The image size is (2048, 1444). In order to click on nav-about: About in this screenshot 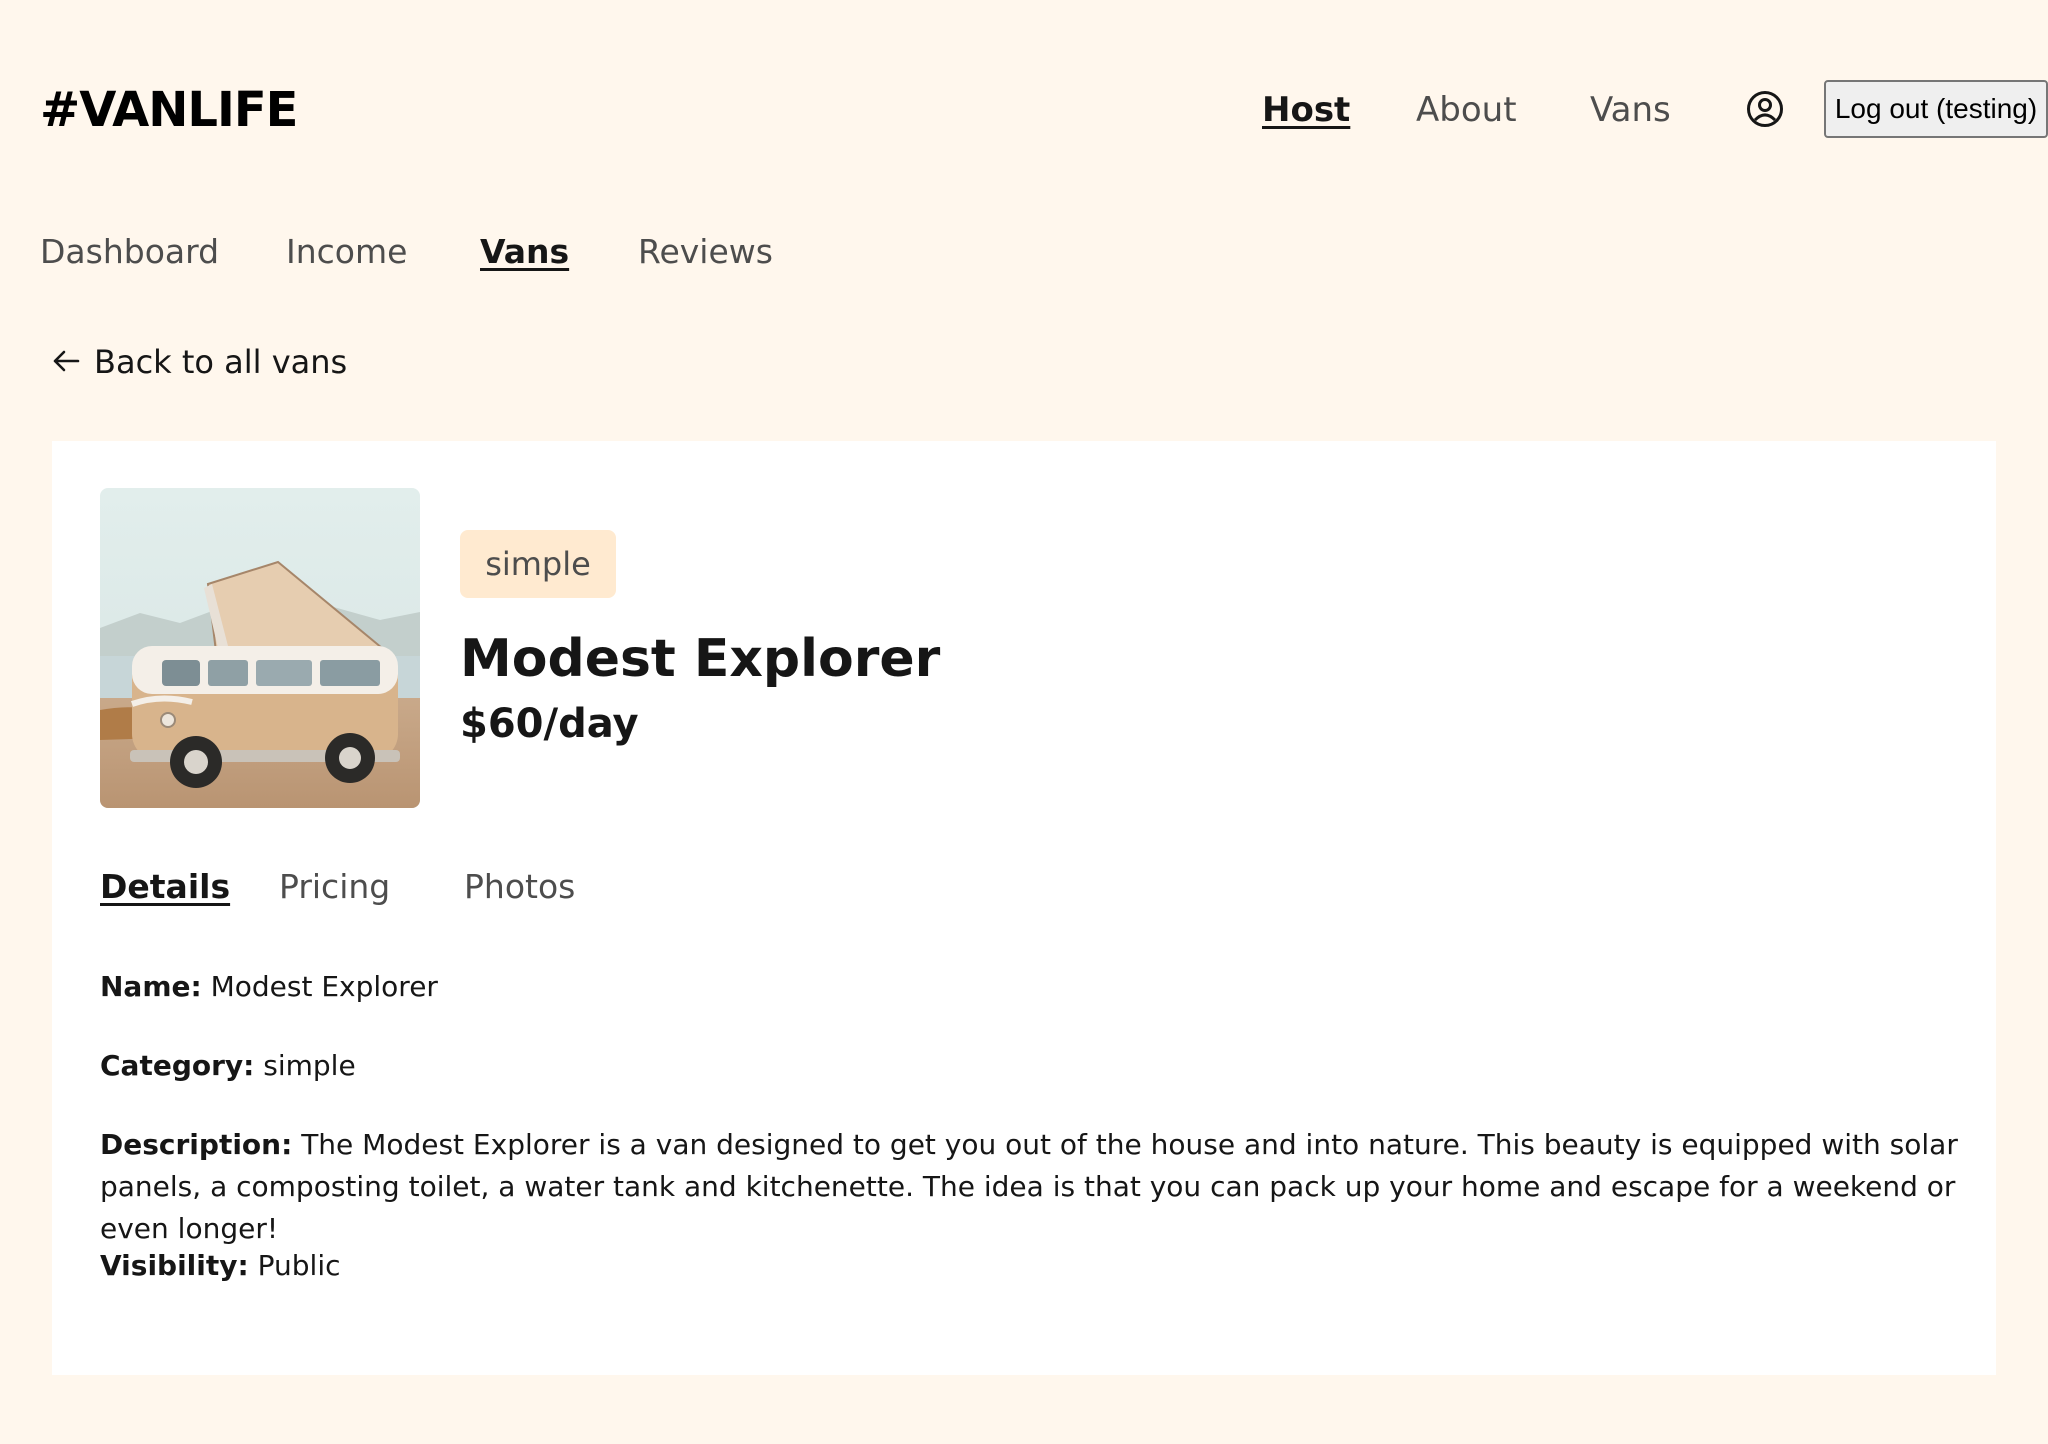, I will do `click(1466, 110)`.